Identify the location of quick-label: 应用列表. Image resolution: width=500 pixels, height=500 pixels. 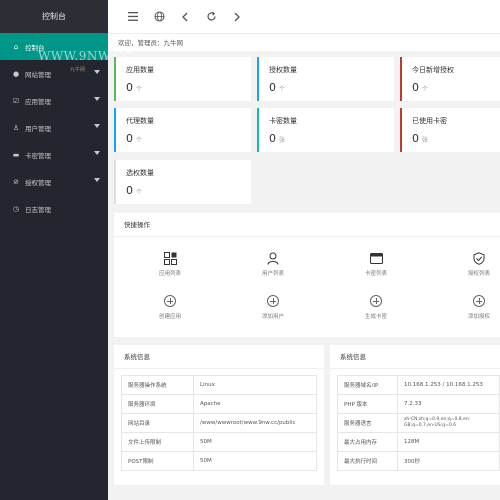
(169, 274).